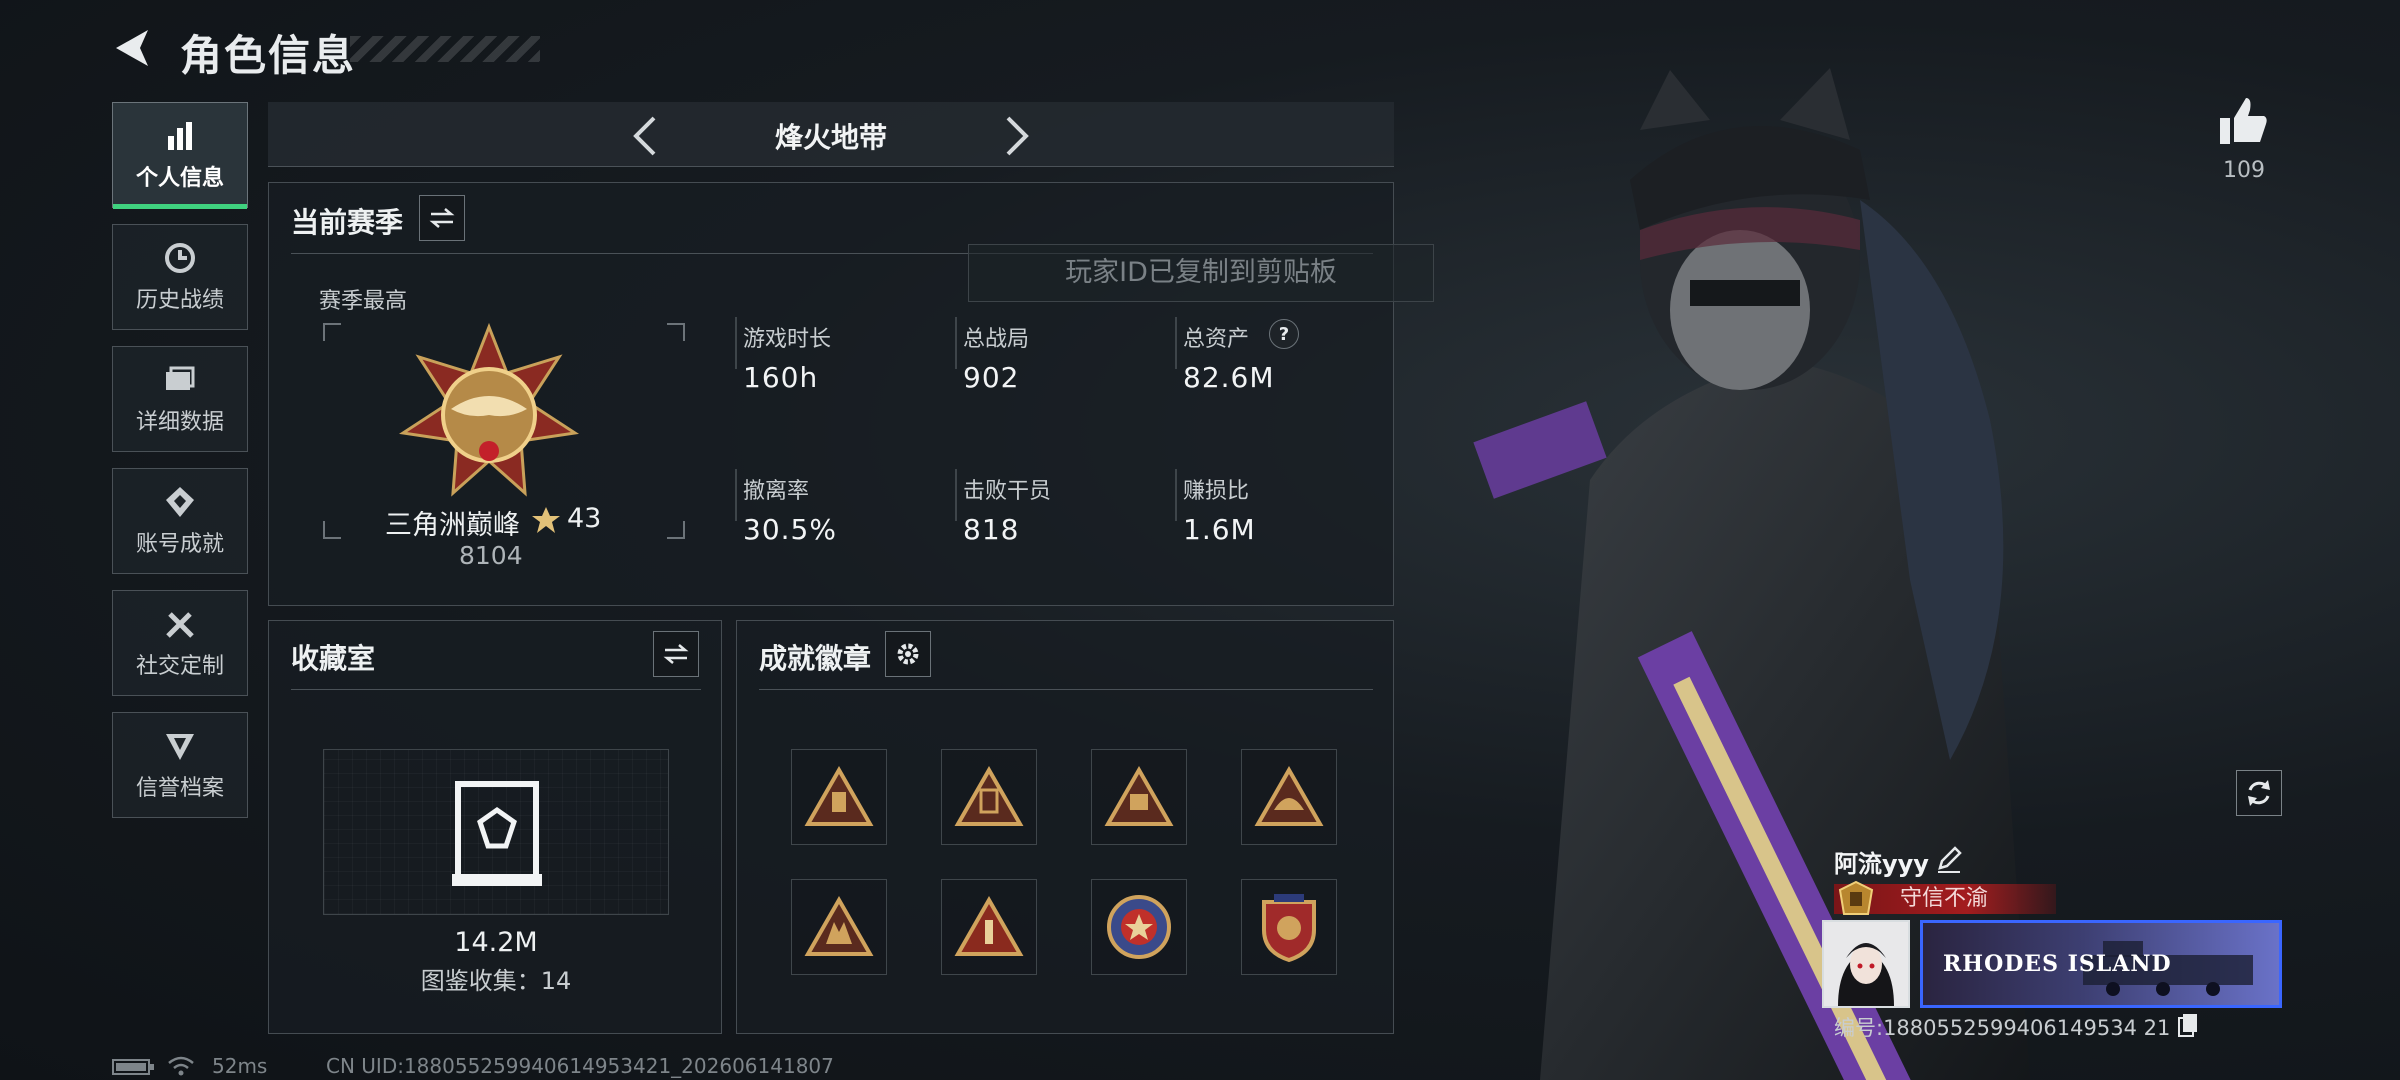 This screenshot has width=2400, height=1080. I want to click on honor-title: 守信不渝, so click(1944, 898).